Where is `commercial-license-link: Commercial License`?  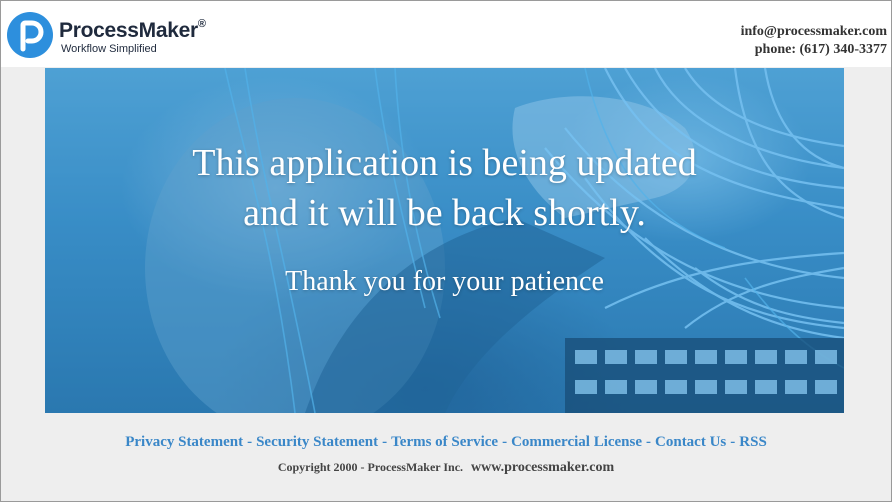
commercial-license-link: Commercial License is located at coordinates (576, 442).